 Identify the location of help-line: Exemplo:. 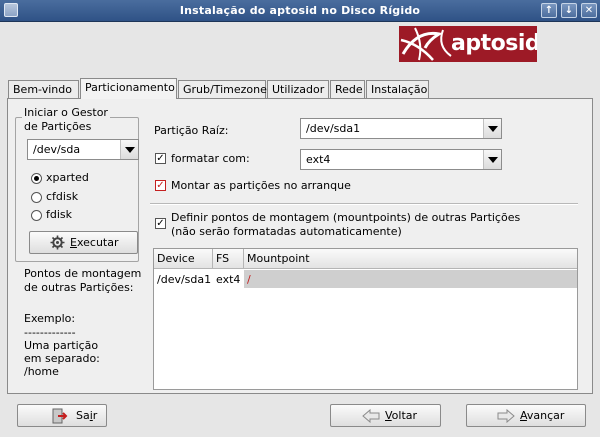
(50, 318).